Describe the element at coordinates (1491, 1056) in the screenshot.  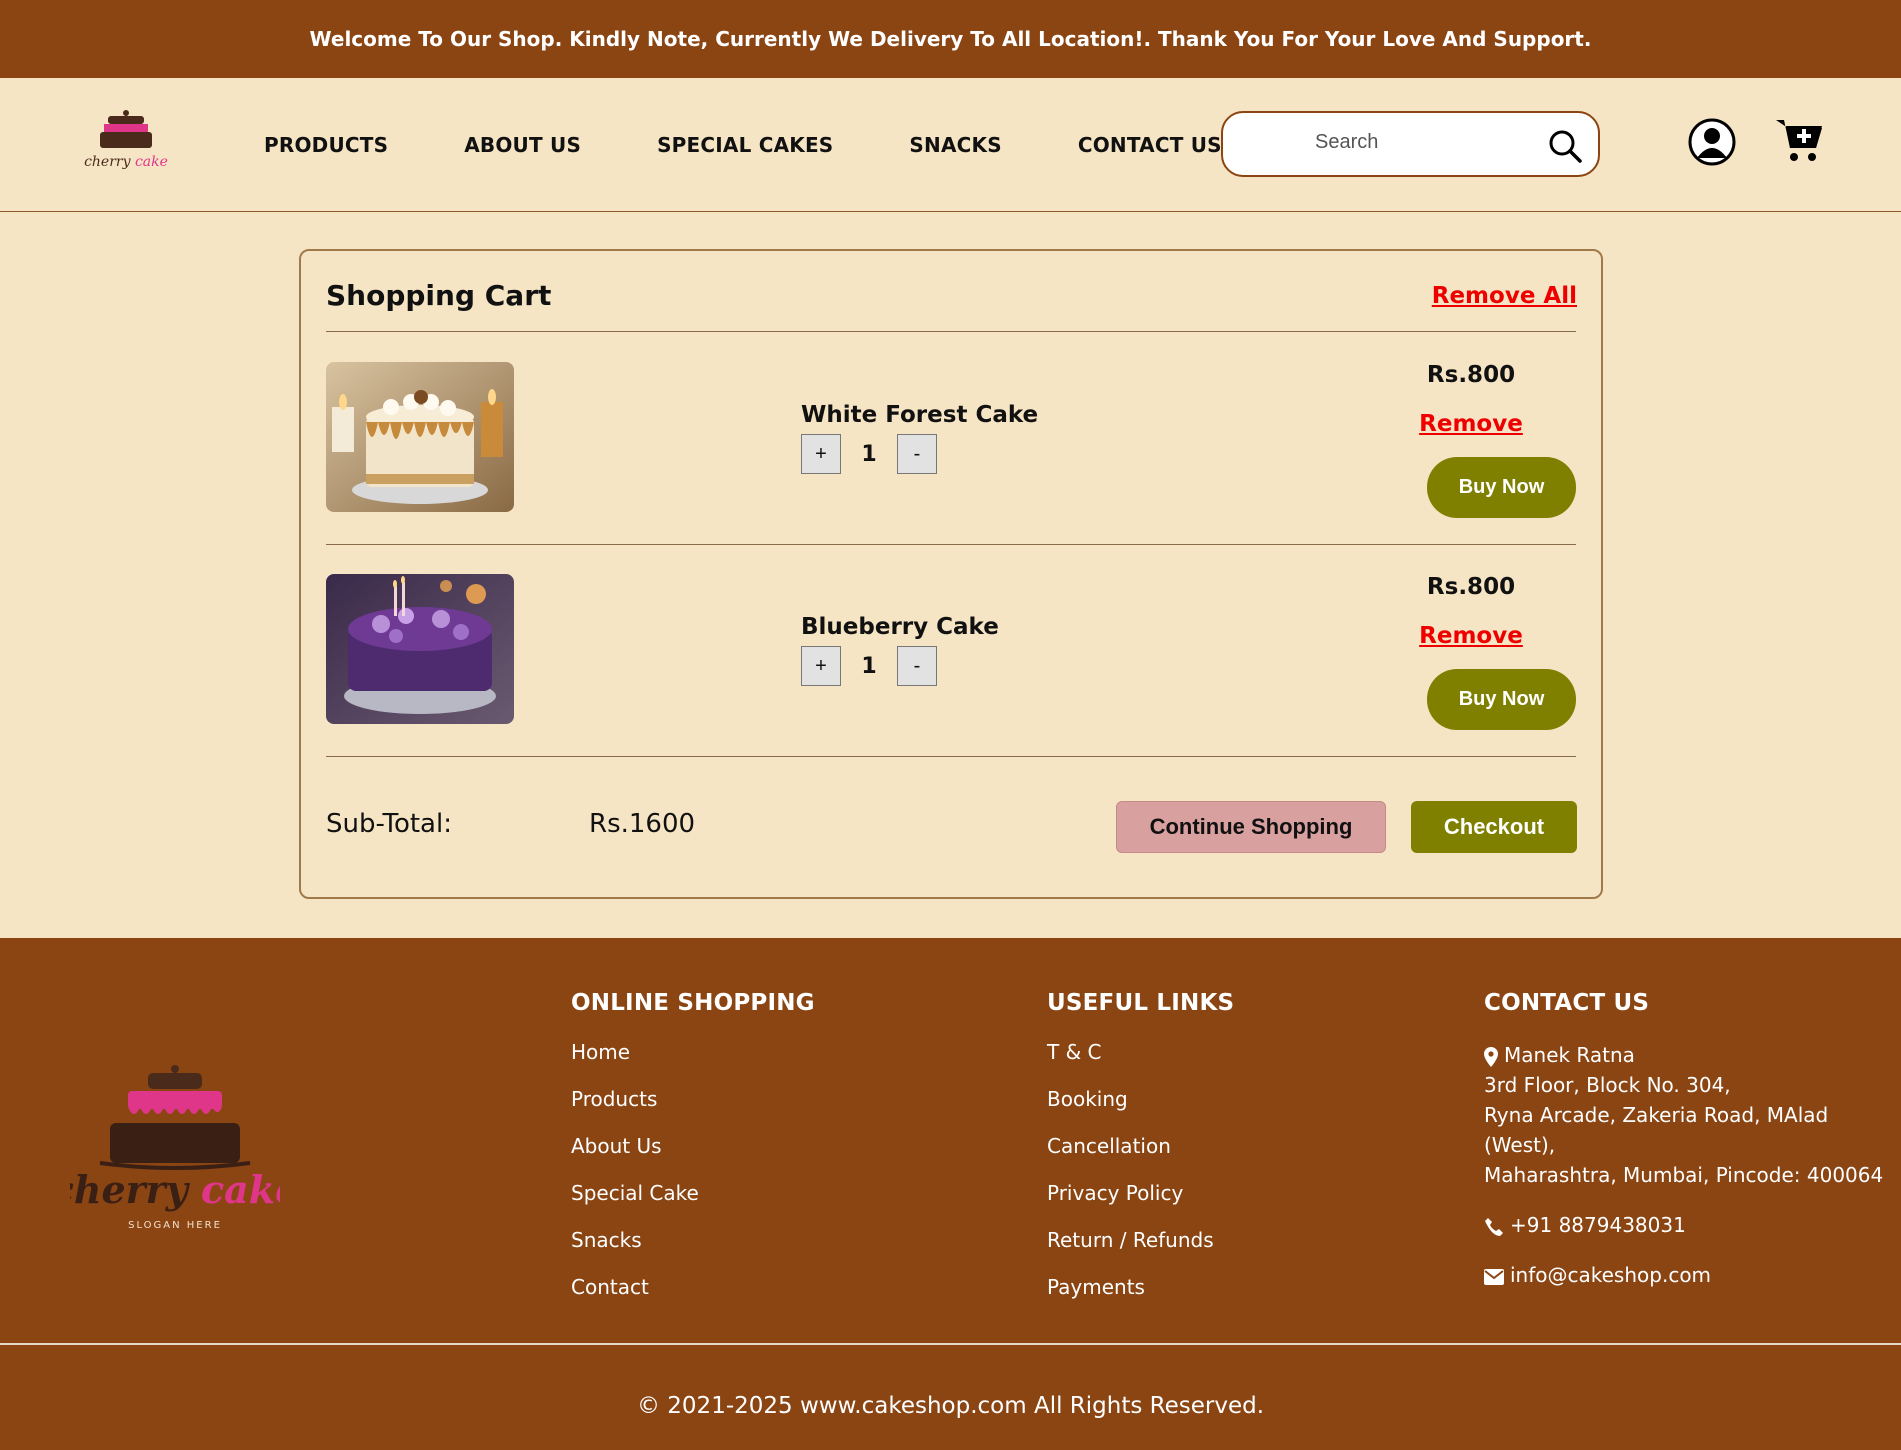
I see `map-pin-icon` at that location.